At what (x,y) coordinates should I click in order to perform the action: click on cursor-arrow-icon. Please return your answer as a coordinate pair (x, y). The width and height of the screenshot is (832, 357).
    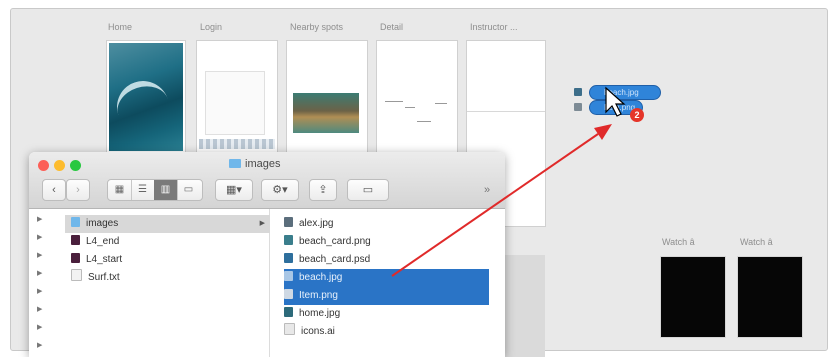
    Looking at the image, I should click on (615, 101).